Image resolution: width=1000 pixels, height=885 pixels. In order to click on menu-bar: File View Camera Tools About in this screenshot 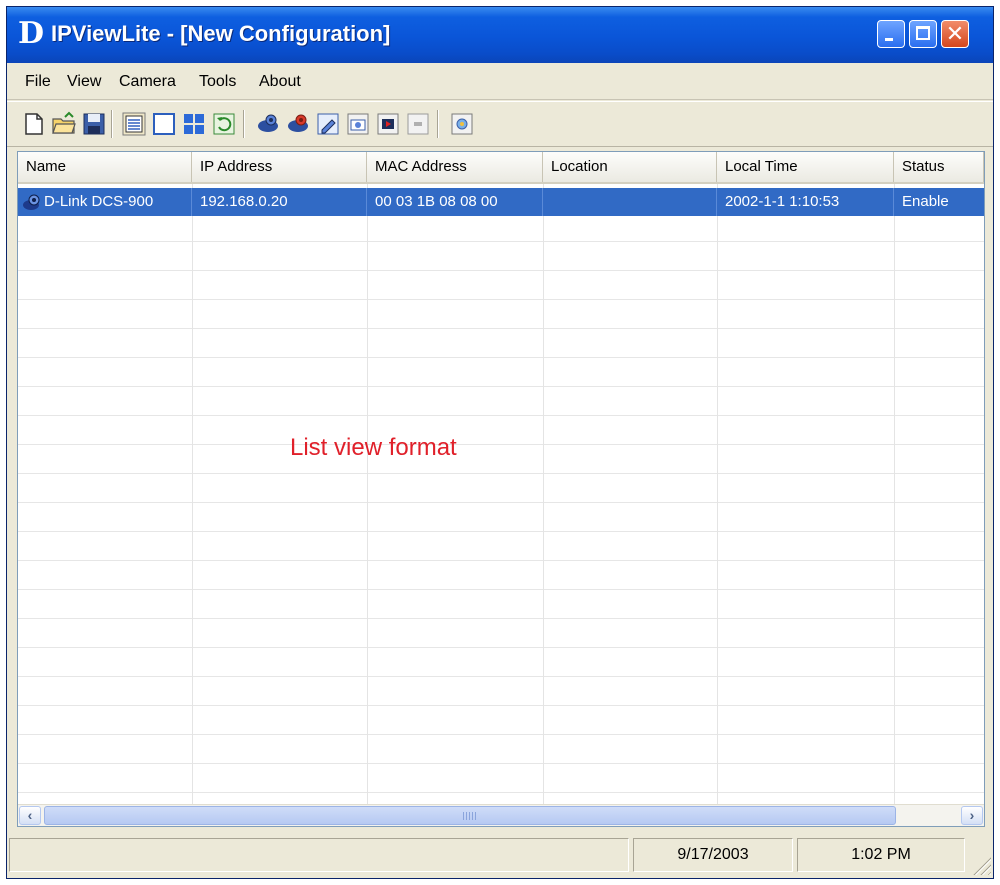, I will do `click(500, 82)`.